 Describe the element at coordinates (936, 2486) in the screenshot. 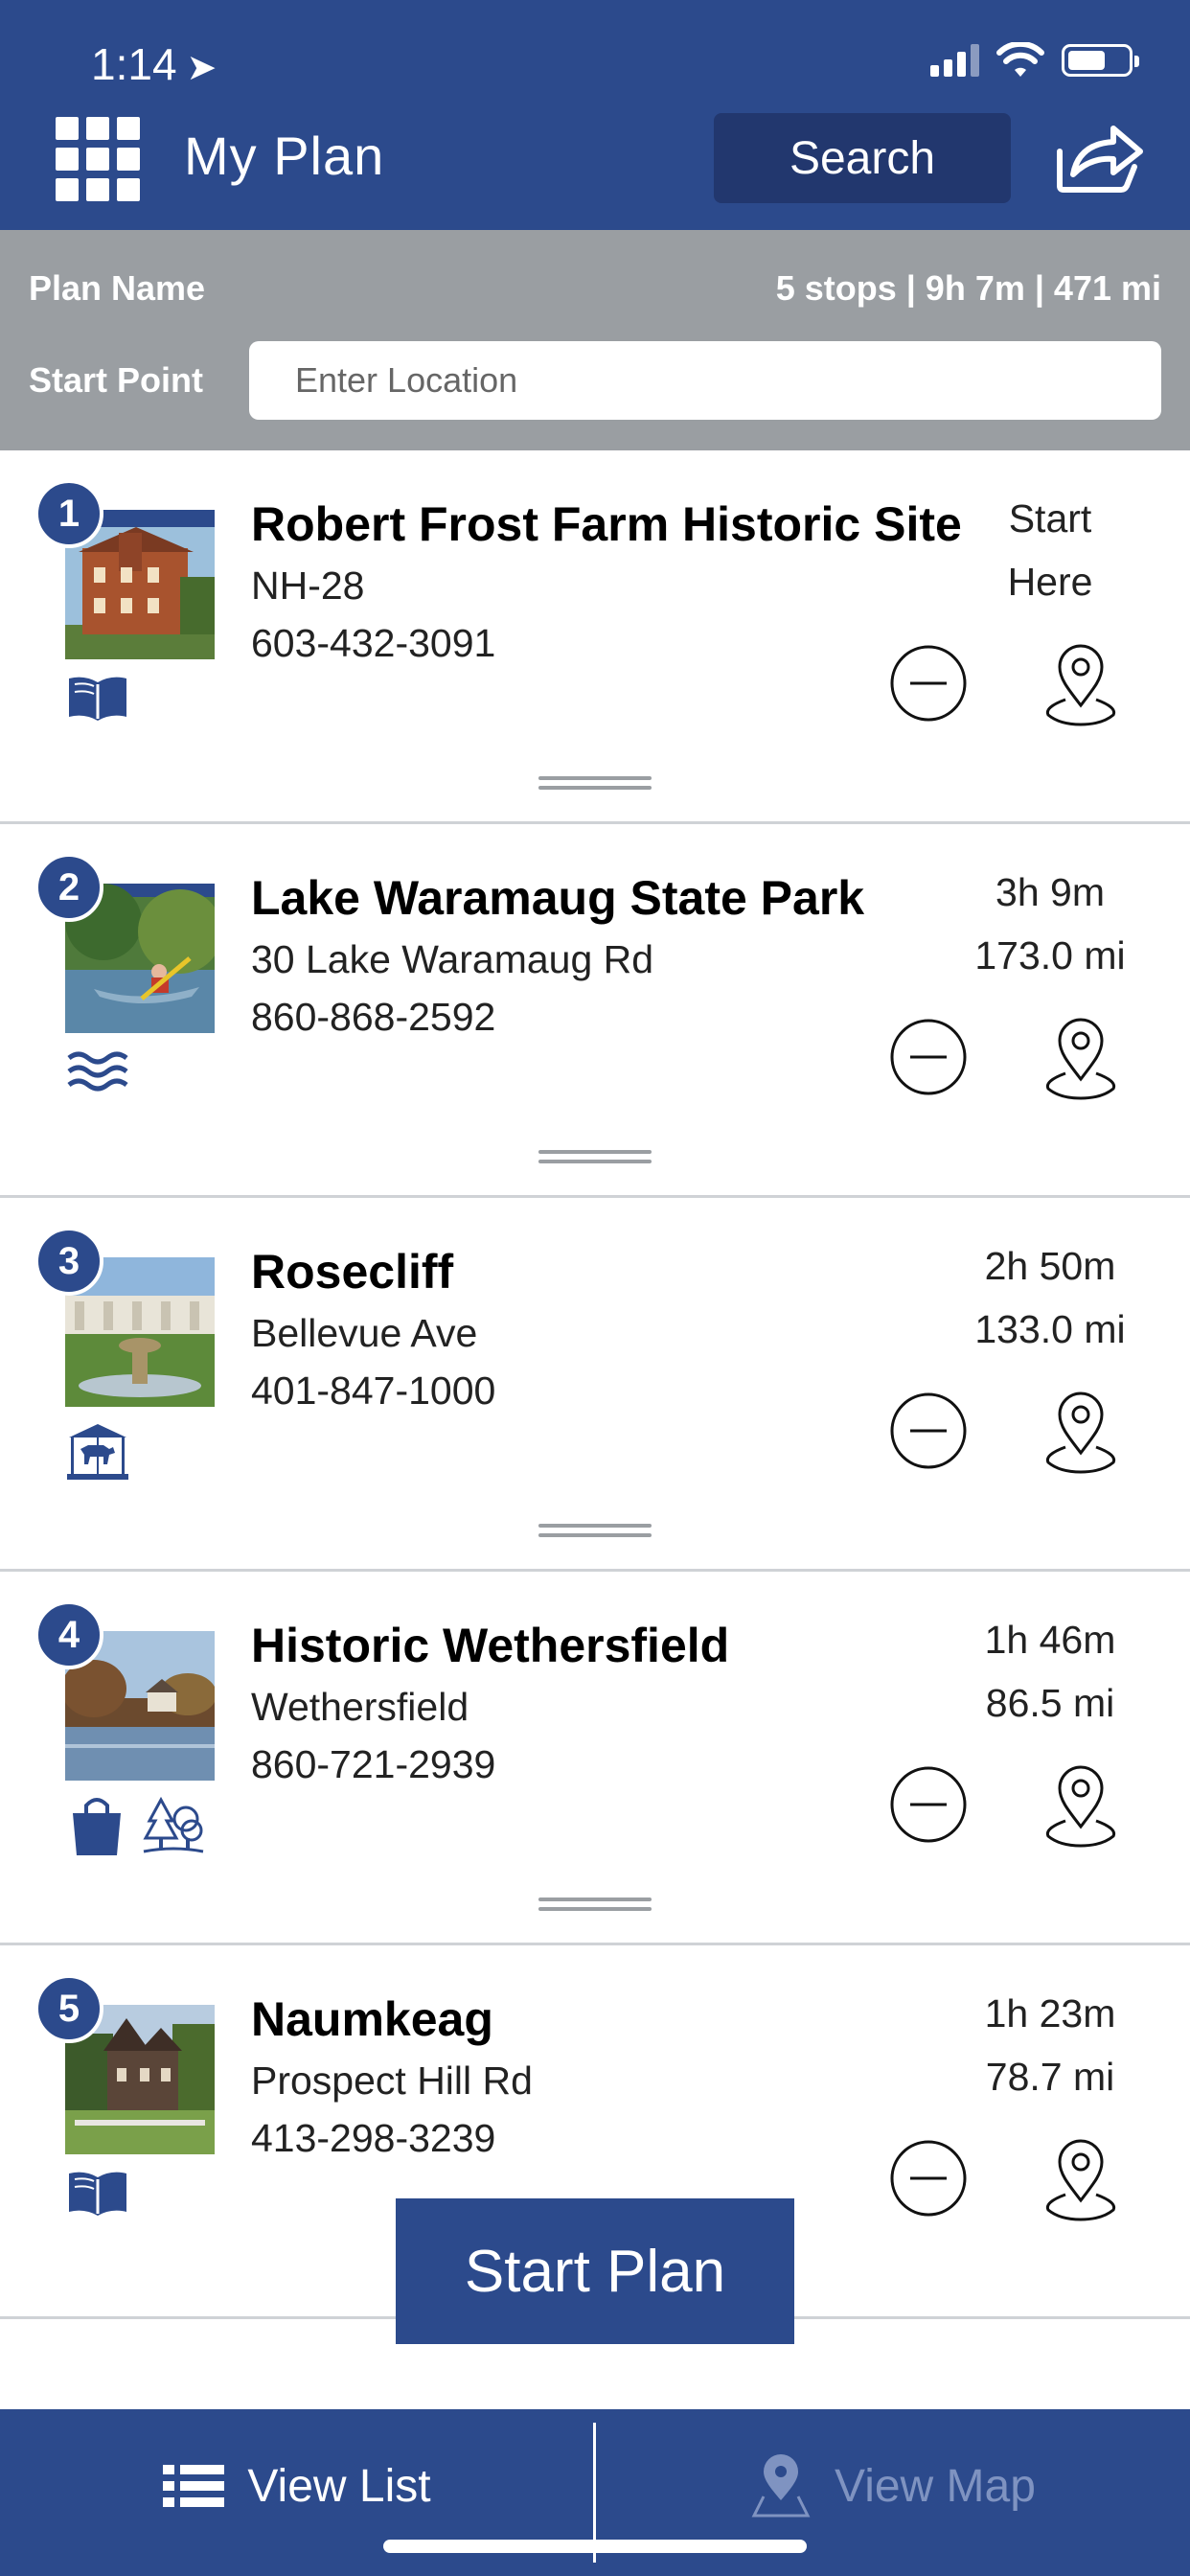

I see `tab-view-map-label: View Map` at that location.